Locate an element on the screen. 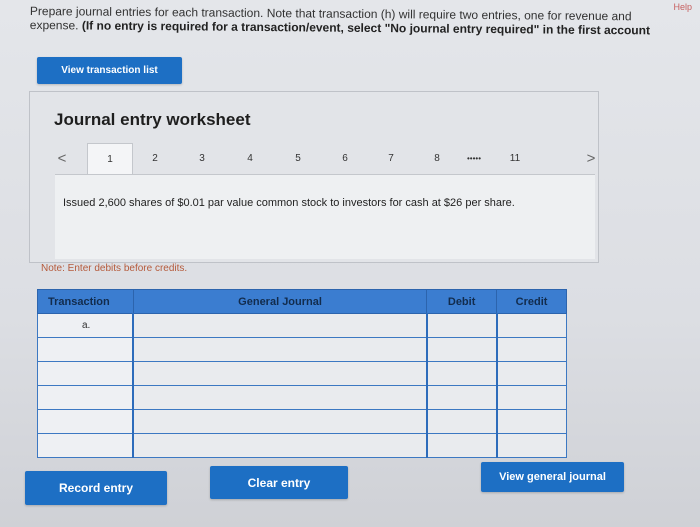 Image resolution: width=700 pixels, height=527 pixels. page-tab-8: 8 is located at coordinates (437, 158).